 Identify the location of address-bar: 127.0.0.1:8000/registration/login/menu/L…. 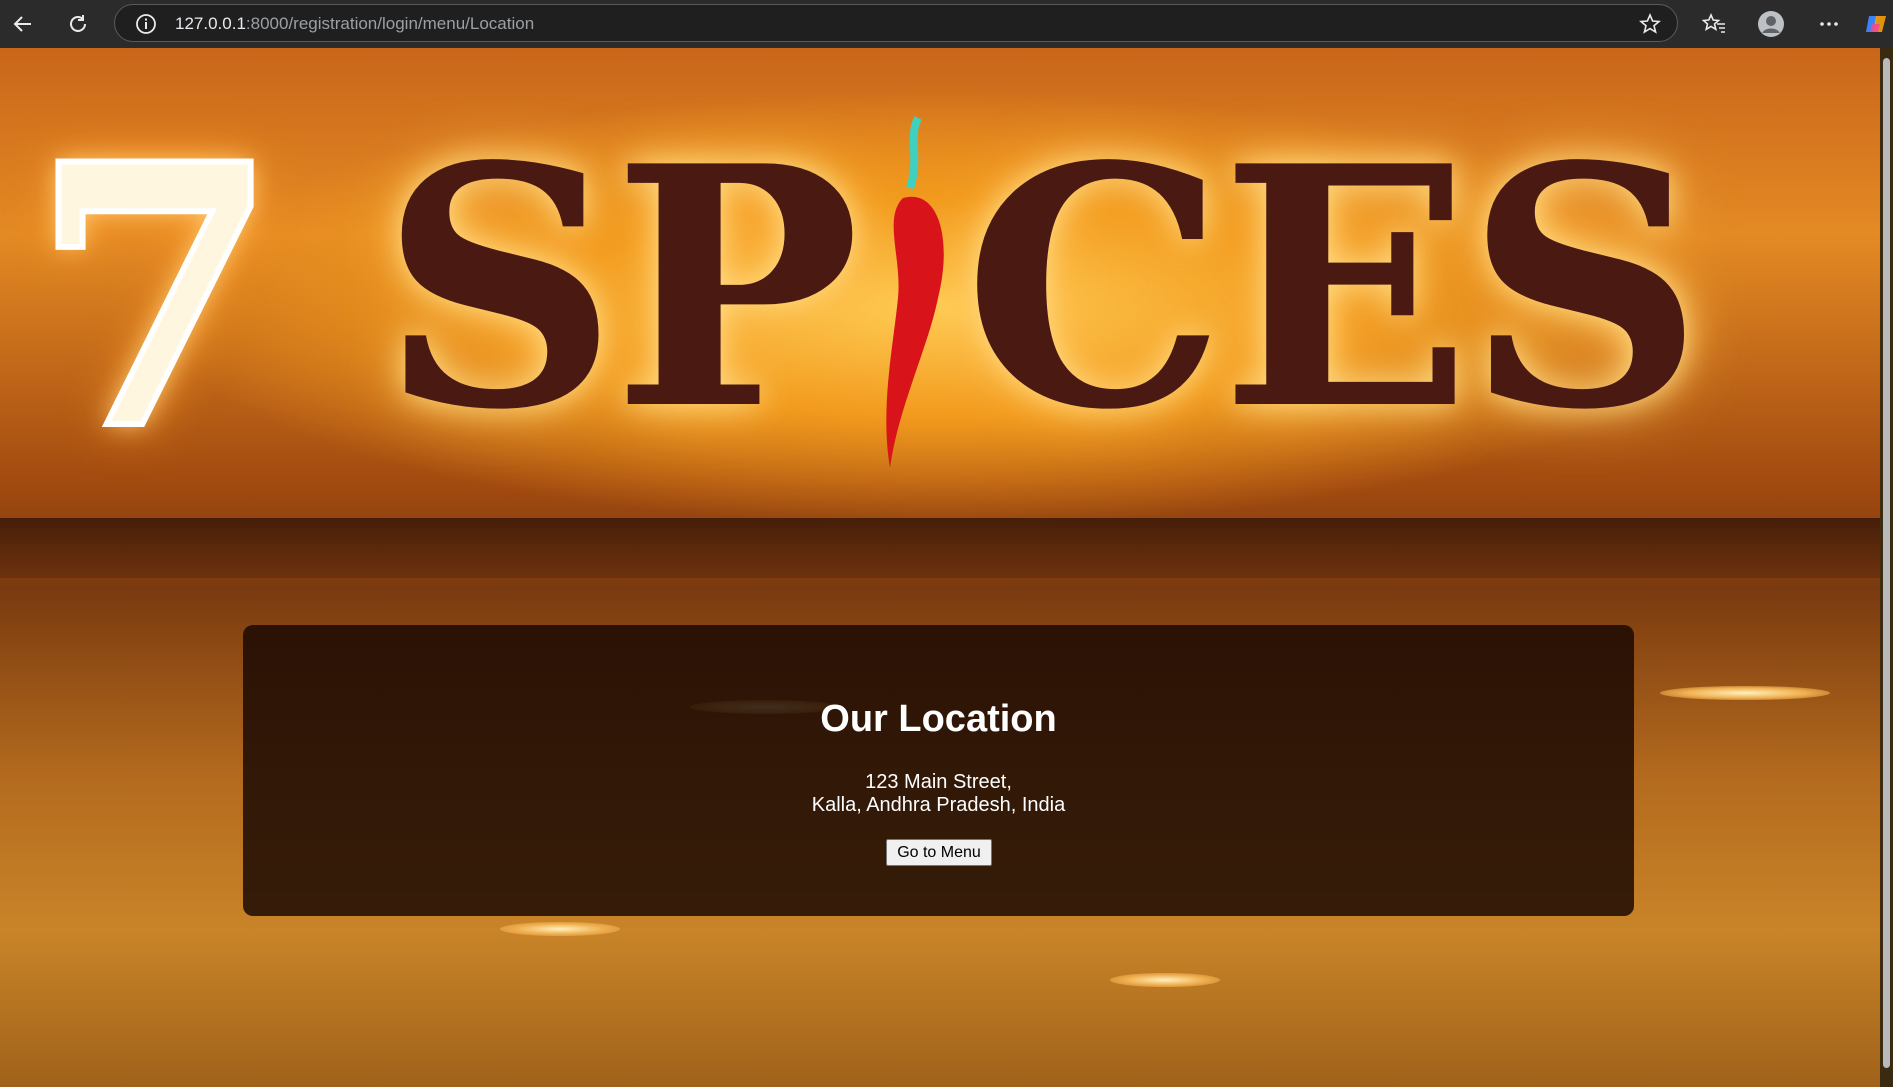
(896, 23).